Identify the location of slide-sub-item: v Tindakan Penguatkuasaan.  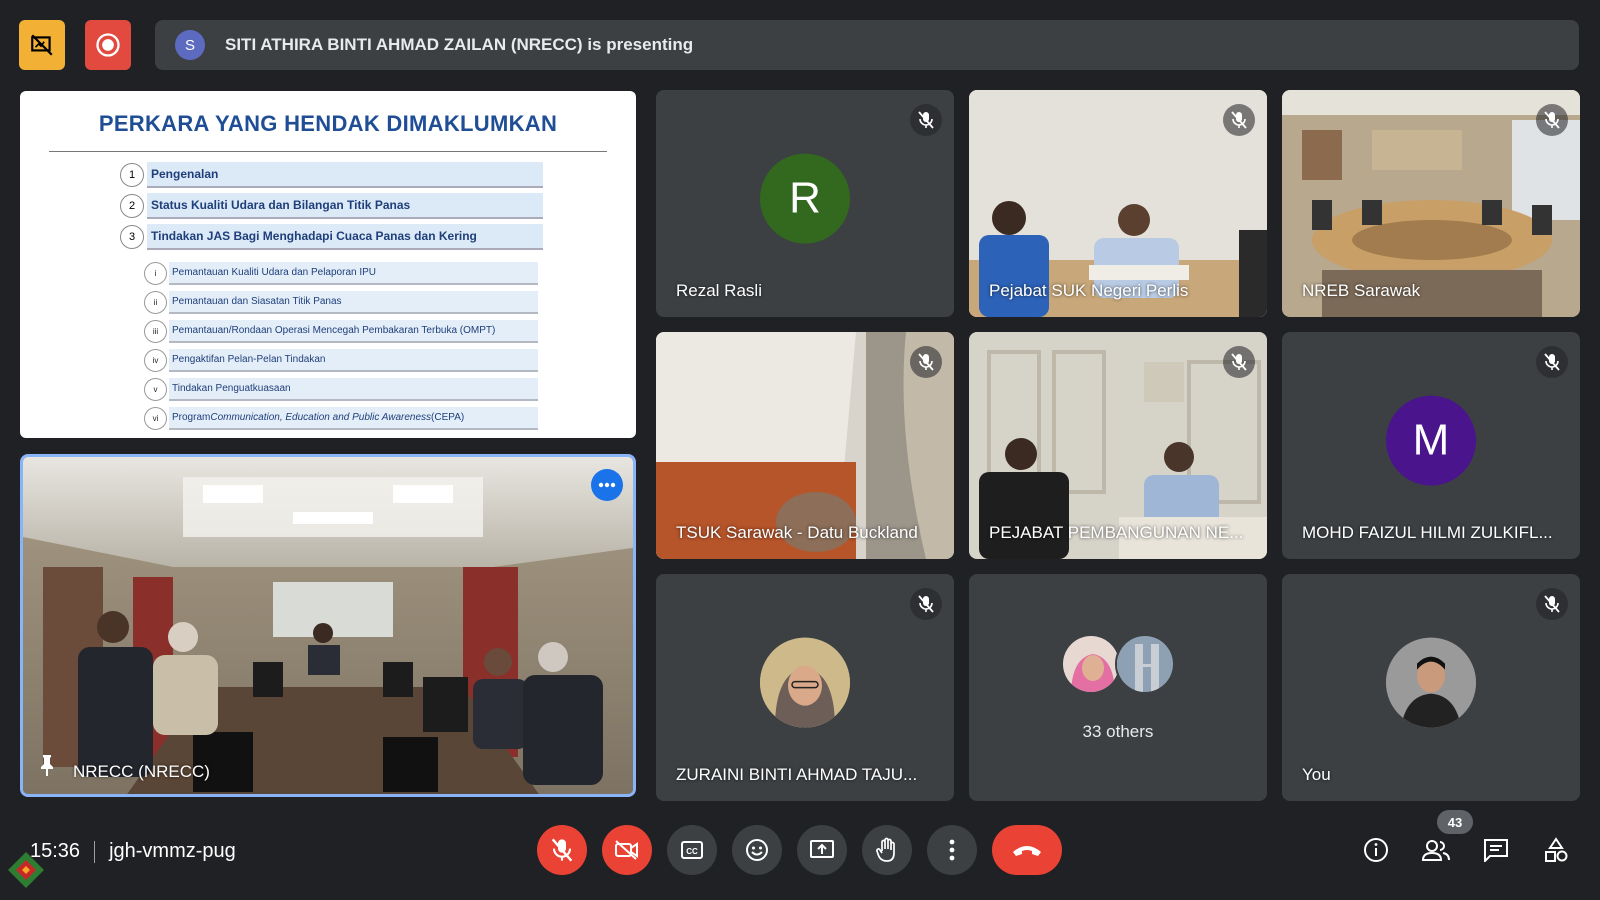
(341, 389).